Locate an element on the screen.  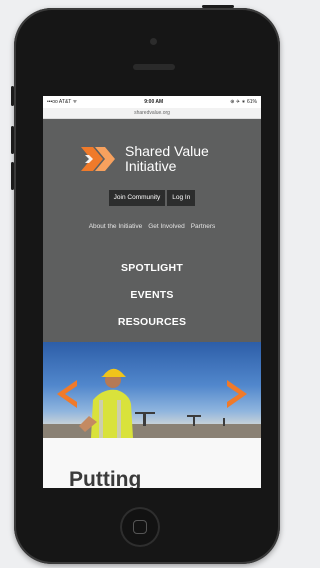
address-bar: sharedvalue.org is located at coordinates (152, 113).